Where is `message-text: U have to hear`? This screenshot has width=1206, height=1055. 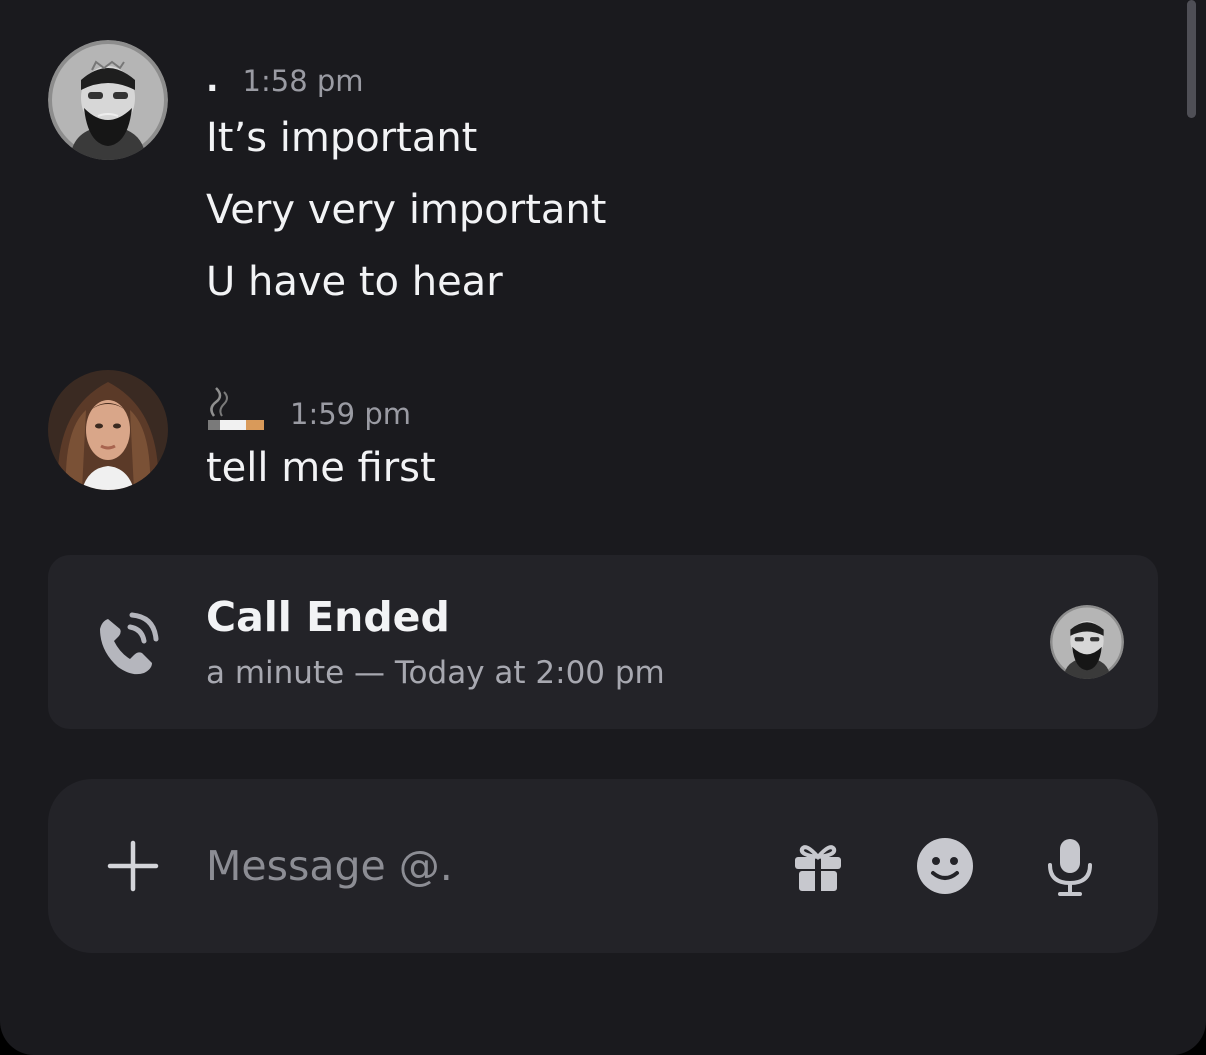 message-text: U have to hear is located at coordinates (354, 282).